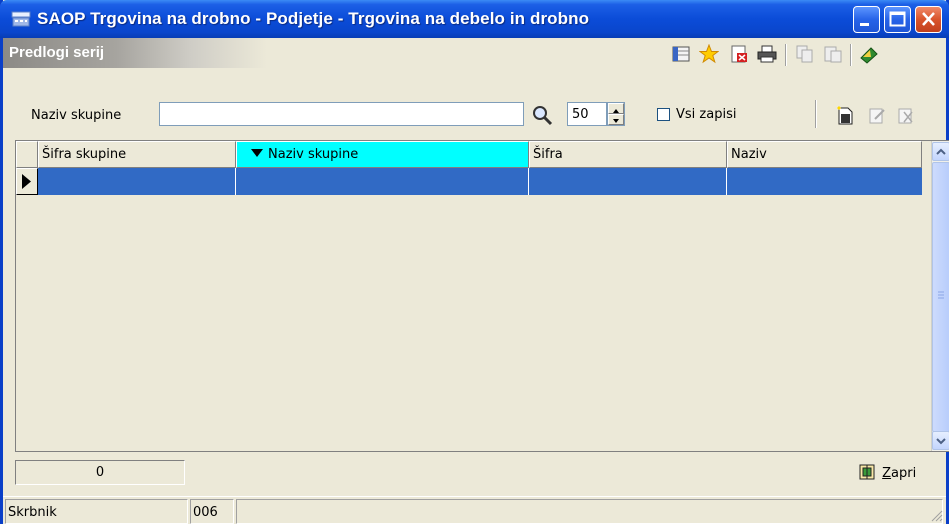 The height and width of the screenshot is (524, 949). Describe the element at coordinates (681, 54) in the screenshot. I see `columns-icon` at that location.